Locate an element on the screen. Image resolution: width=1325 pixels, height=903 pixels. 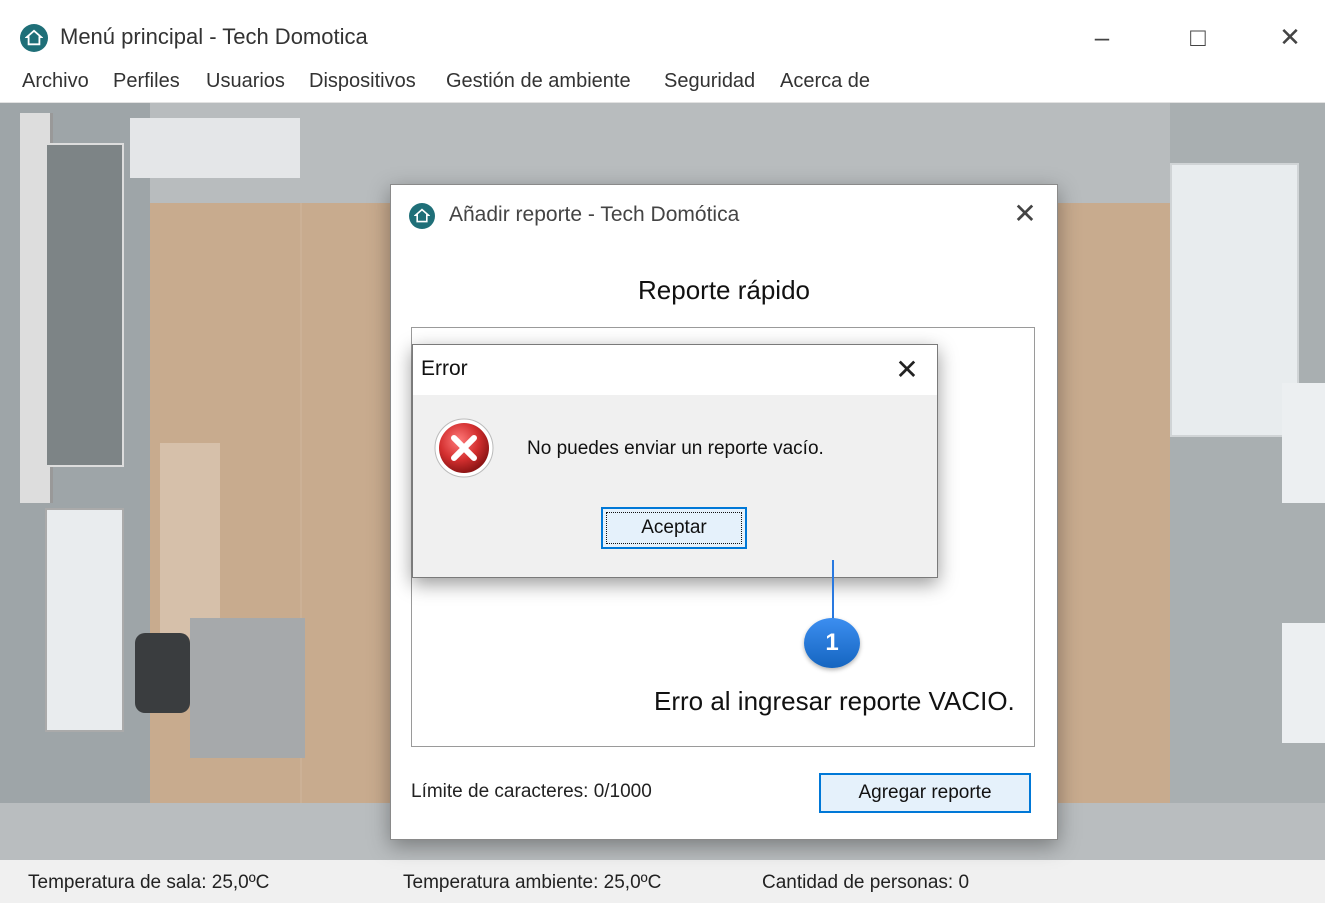
error-close-button: ✕ is located at coordinates (907, 369).